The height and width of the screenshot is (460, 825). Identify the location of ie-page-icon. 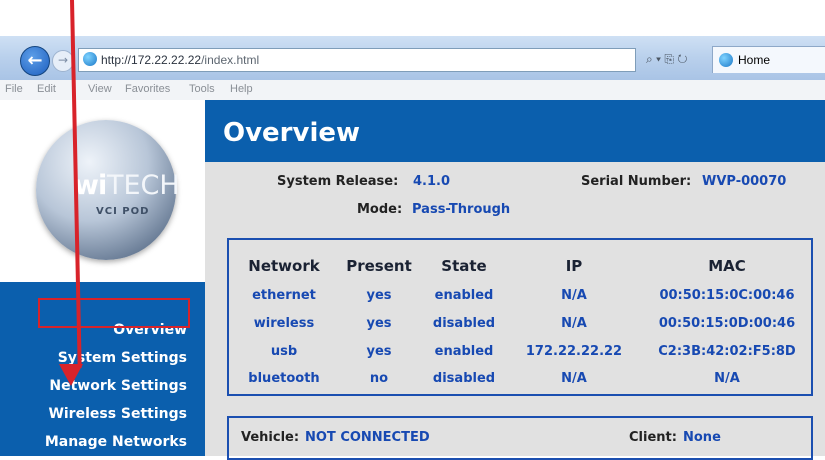
(90, 59).